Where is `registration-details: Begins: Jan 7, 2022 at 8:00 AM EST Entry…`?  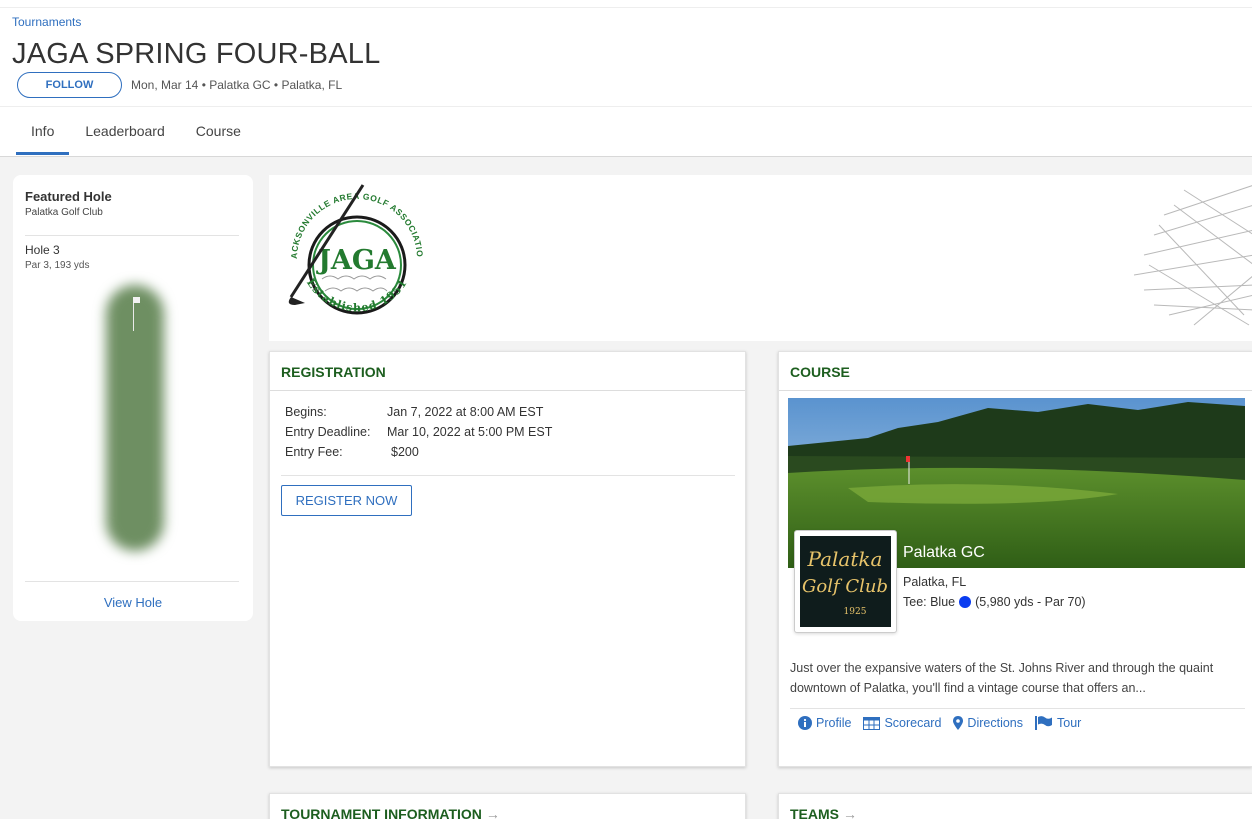 registration-details: Begins: Jan 7, 2022 at 8:00 AM EST Entry… is located at coordinates (418, 432).